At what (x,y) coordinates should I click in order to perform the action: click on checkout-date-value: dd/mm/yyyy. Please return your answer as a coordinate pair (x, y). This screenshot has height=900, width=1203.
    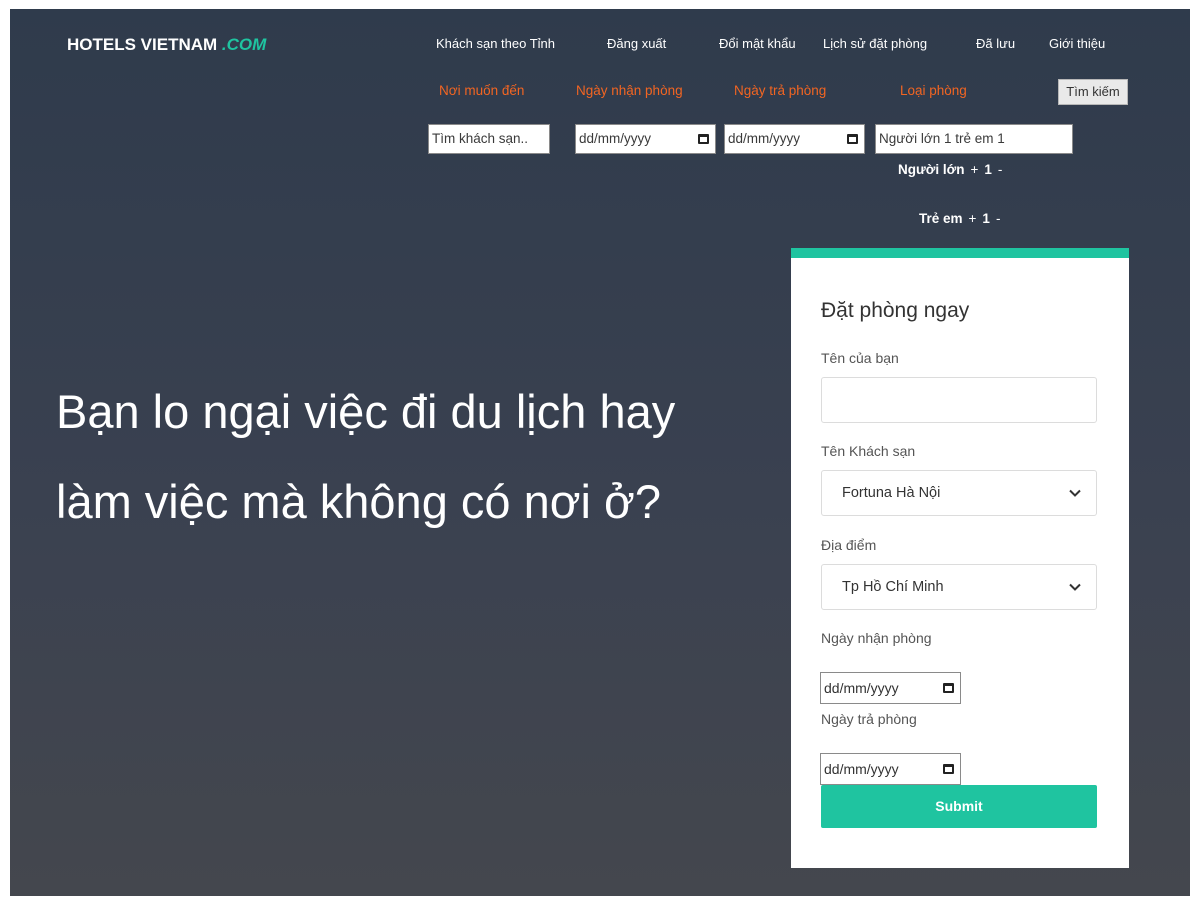
    Looking at the image, I should click on (764, 138).